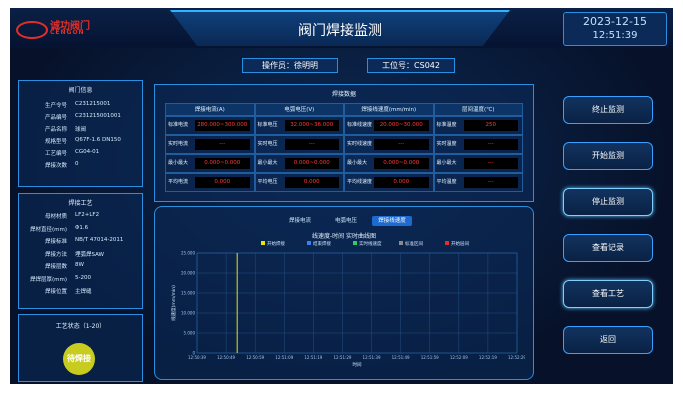 The image size is (683, 394). I want to click on page-title: 阀门焊接监测, so click(340, 31).